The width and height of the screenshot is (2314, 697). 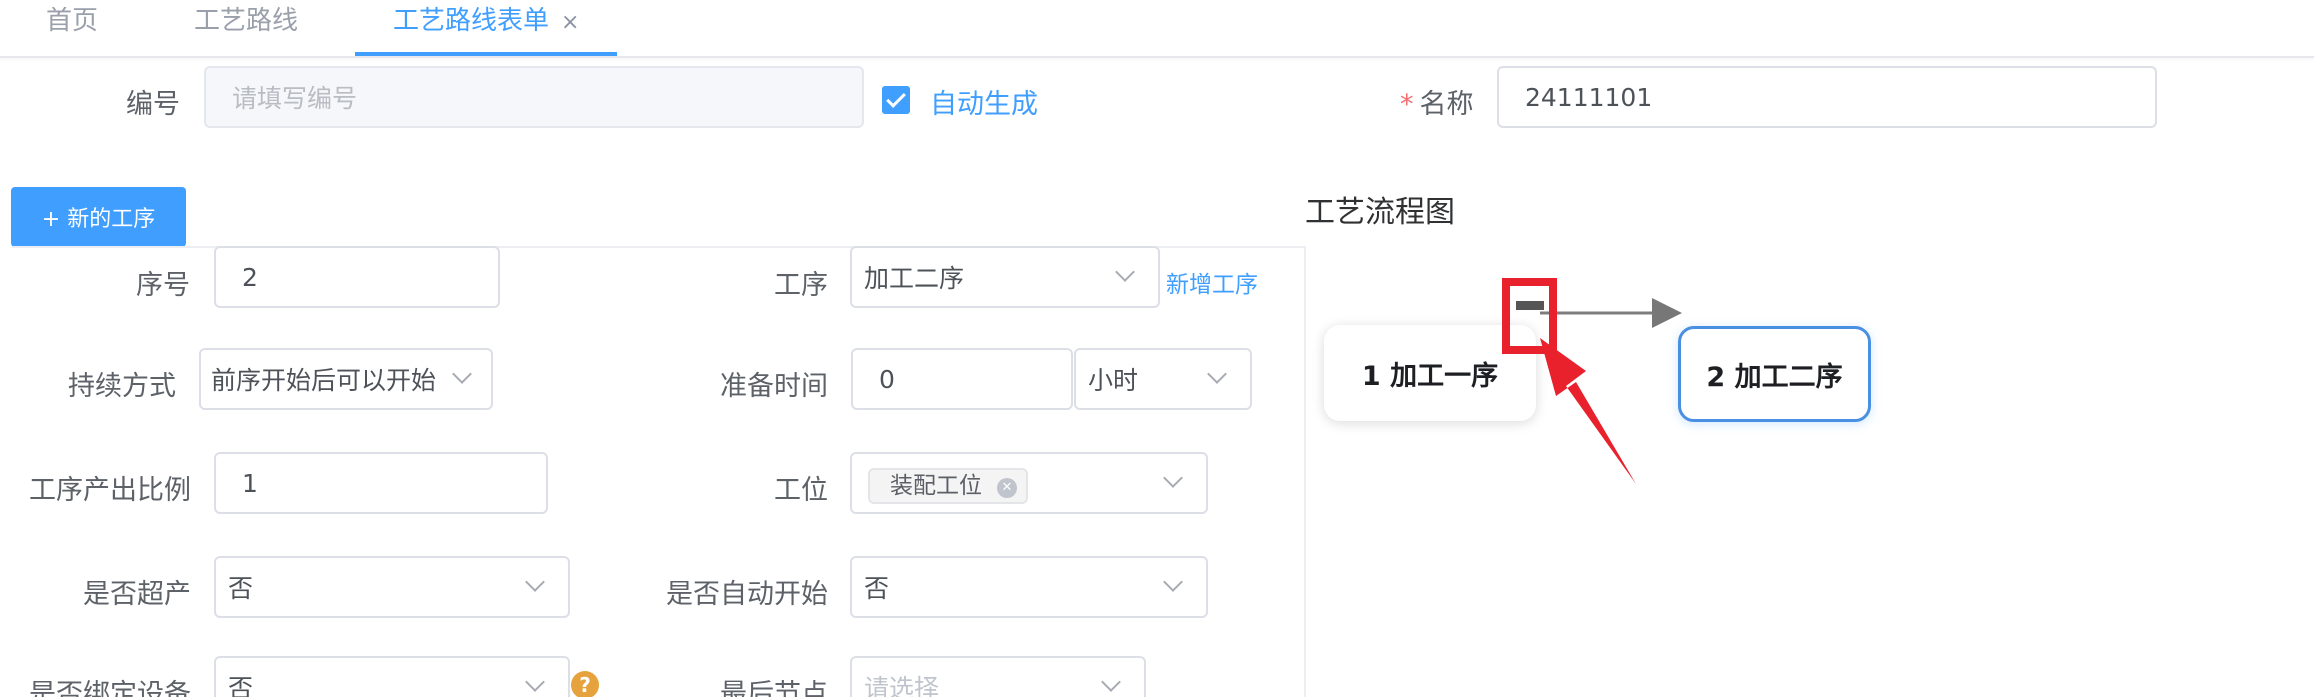 What do you see at coordinates (1827, 97) in the screenshot?
I see `name-input: 24111101` at bounding box center [1827, 97].